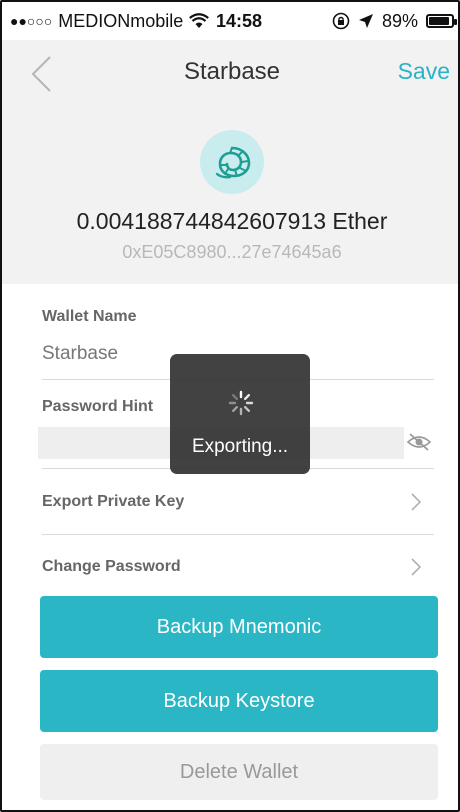 The width and height of the screenshot is (460, 812). What do you see at coordinates (232, 221) in the screenshot?
I see `wallet-balance: 0.004188744842607913 Ether` at bounding box center [232, 221].